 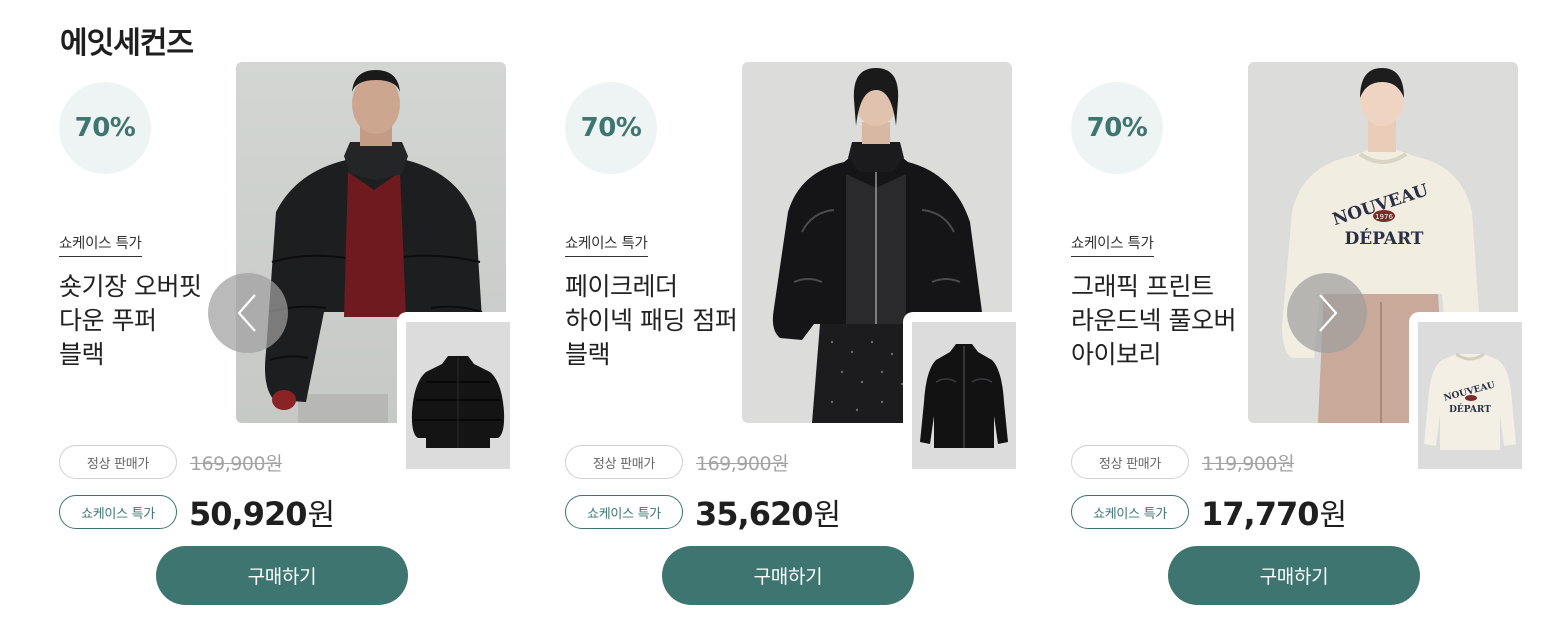 I want to click on print-text-year: 1976, so click(x=1384, y=217).